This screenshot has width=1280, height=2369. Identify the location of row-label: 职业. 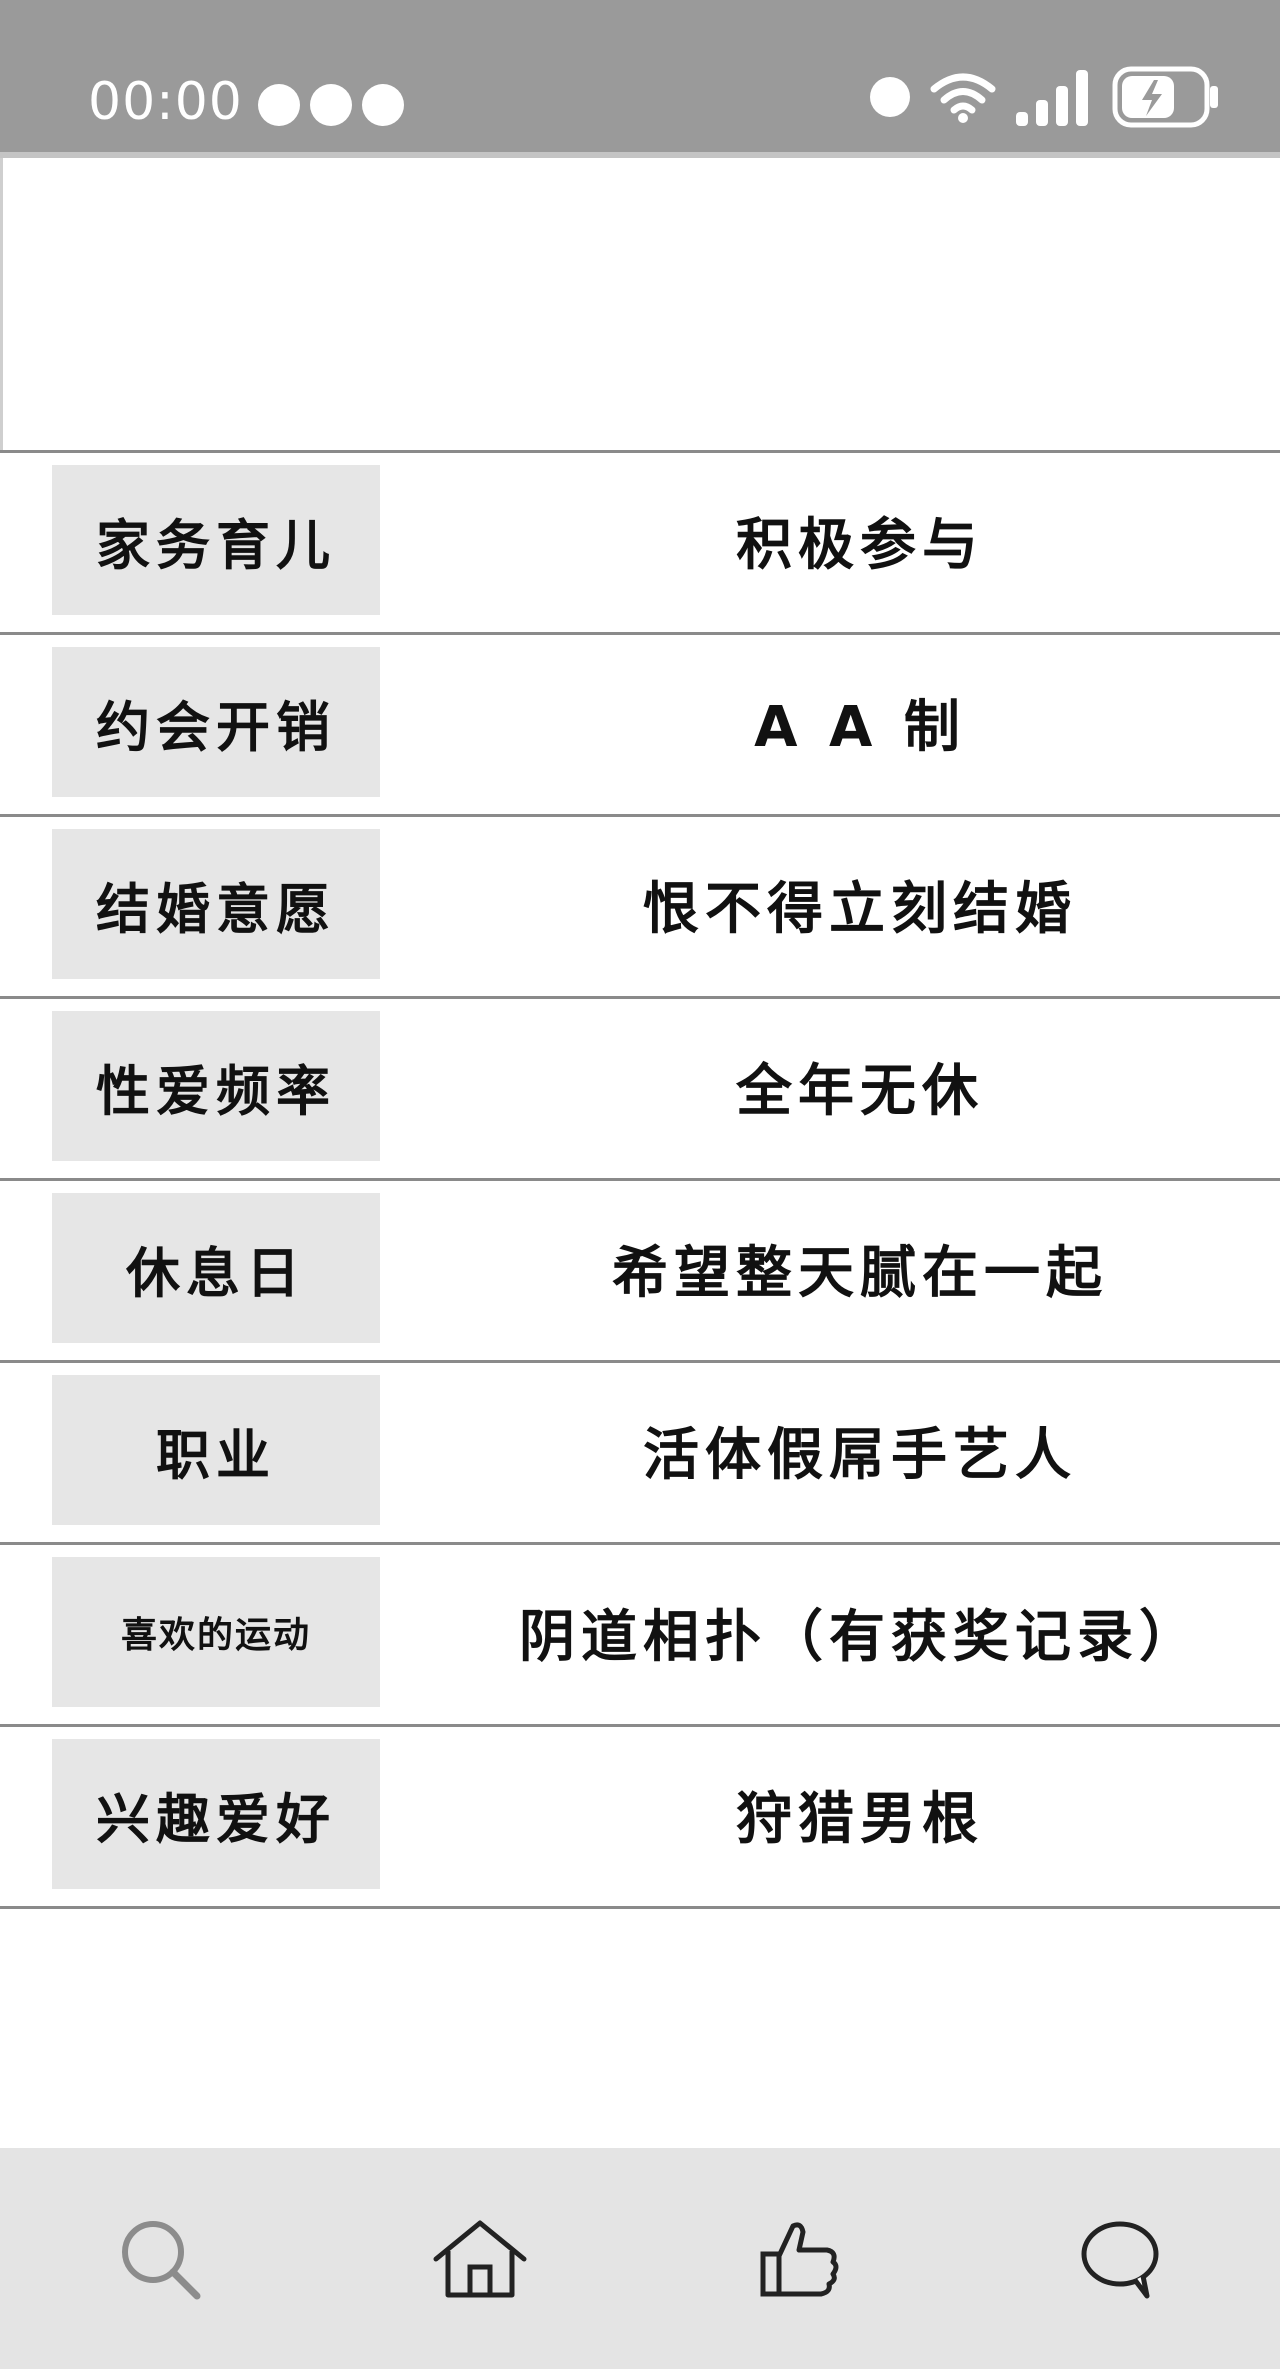
(216, 1450).